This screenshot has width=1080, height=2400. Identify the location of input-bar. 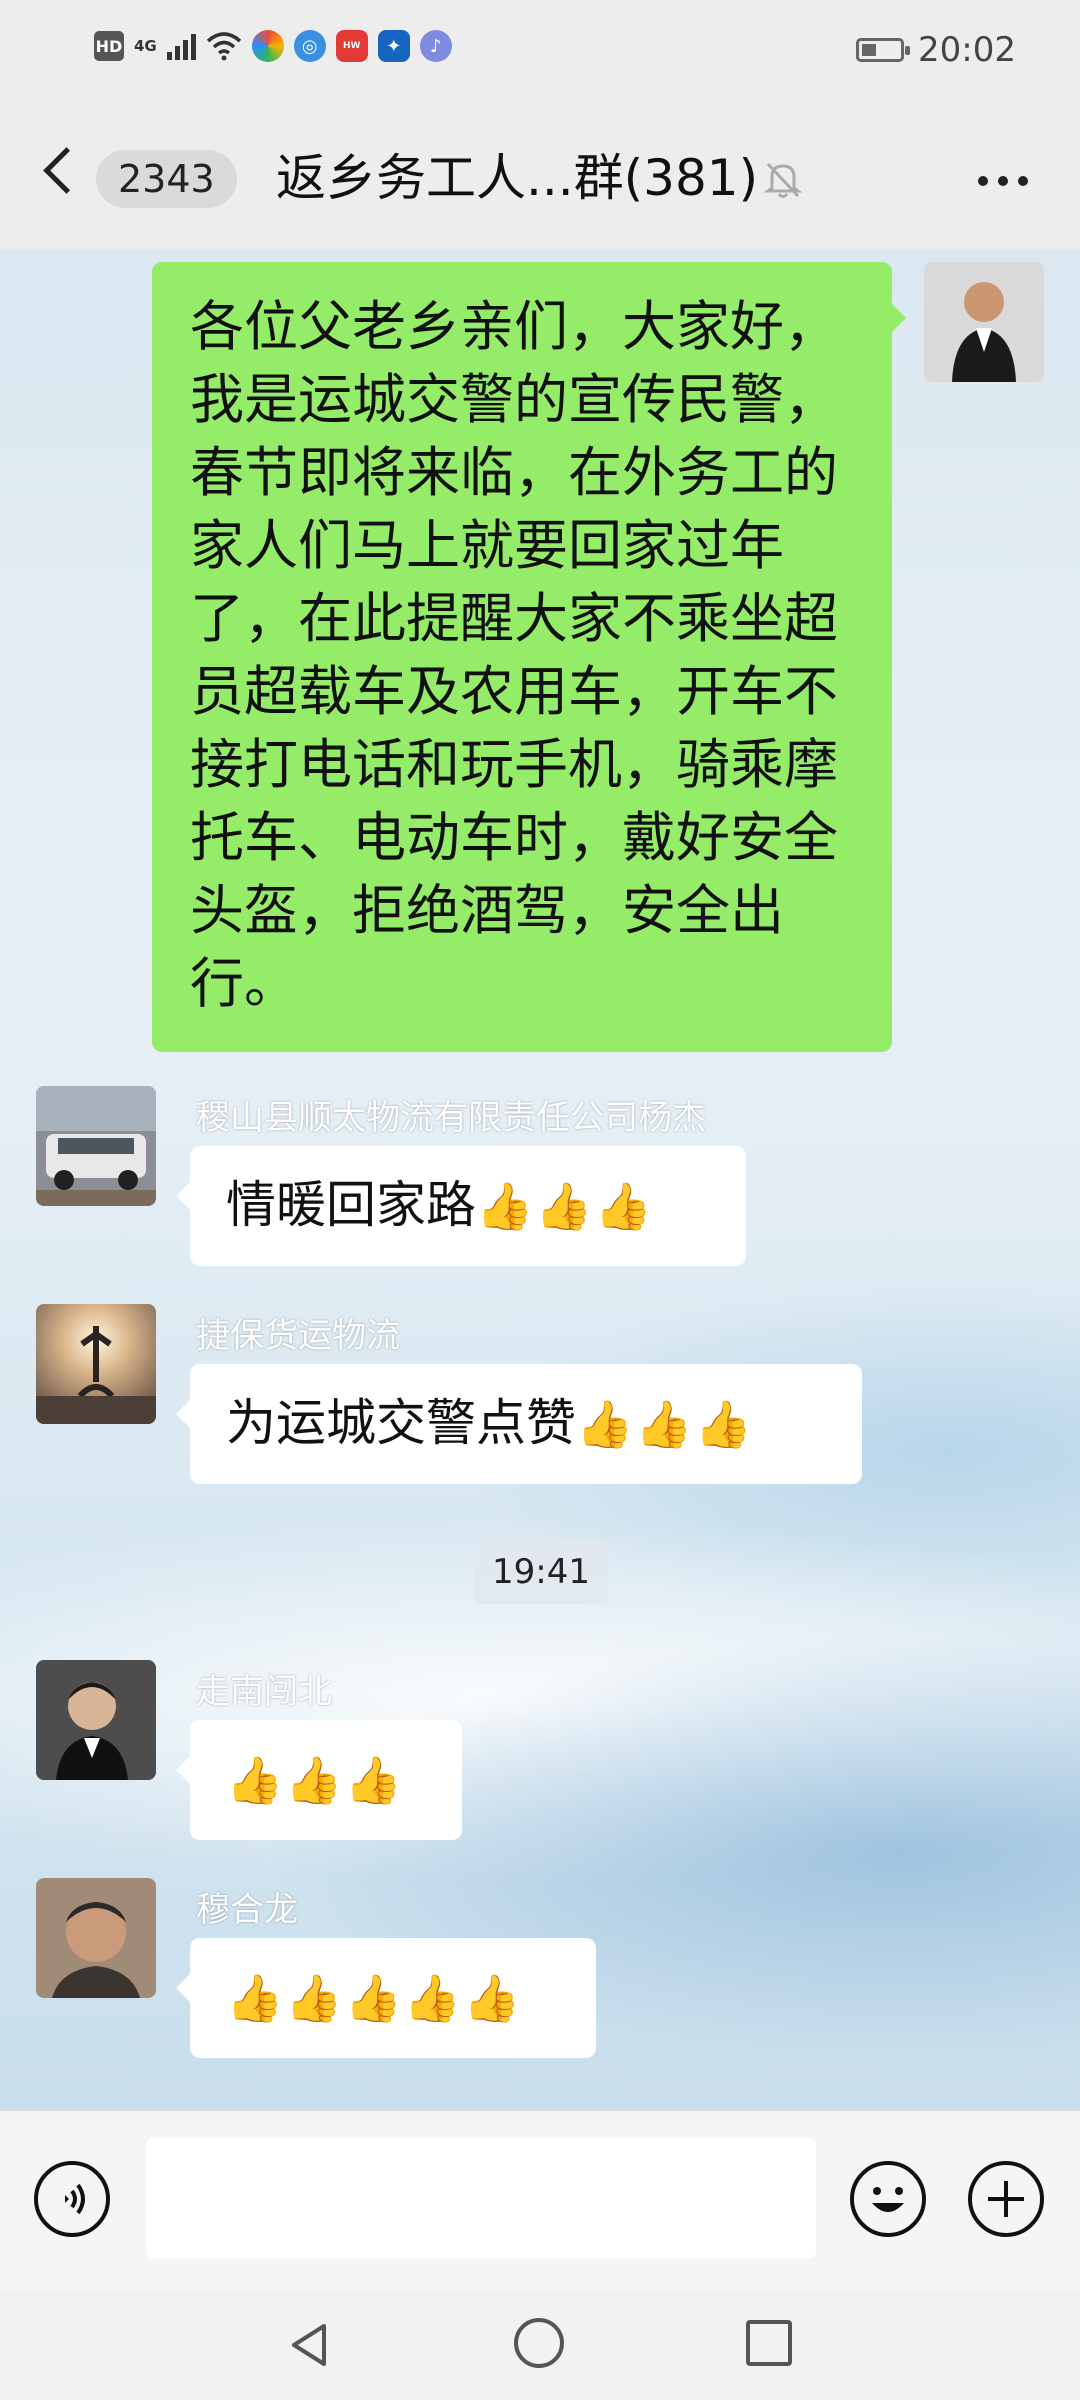
(540, 2200).